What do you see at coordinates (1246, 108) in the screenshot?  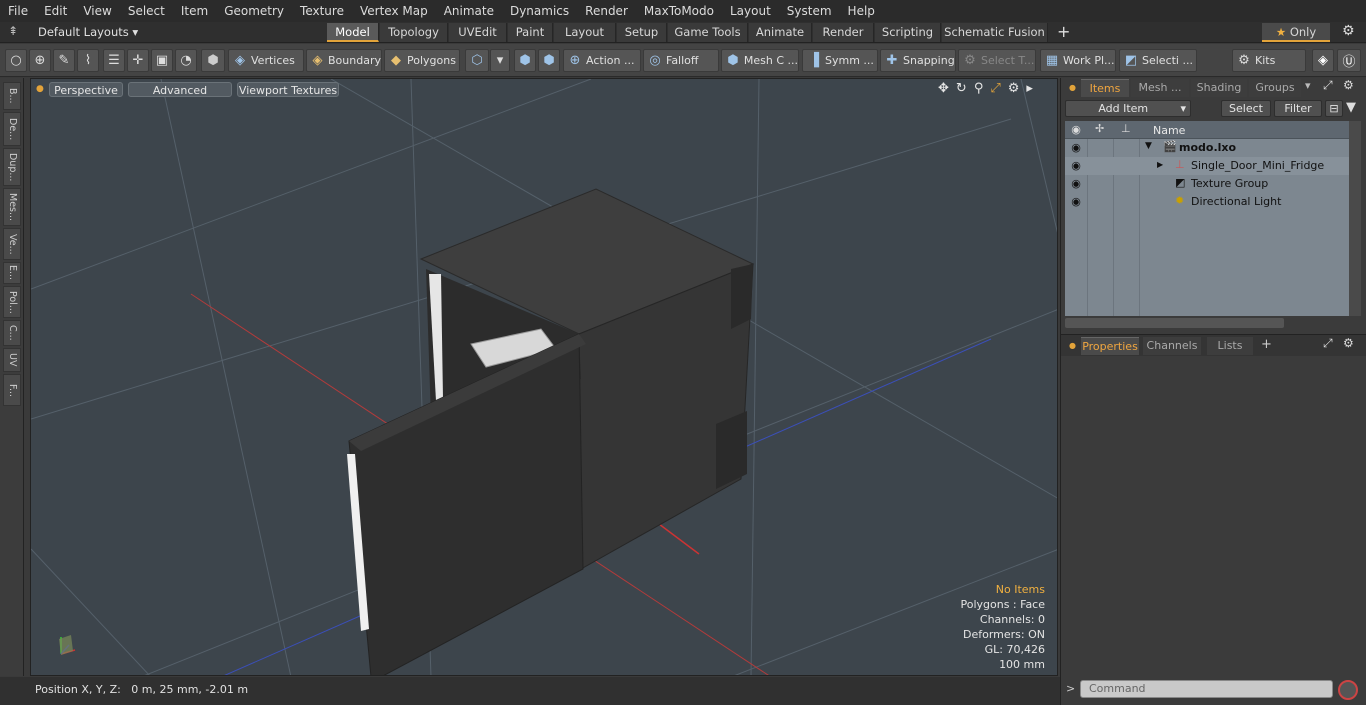 I see `select-button: Select` at bounding box center [1246, 108].